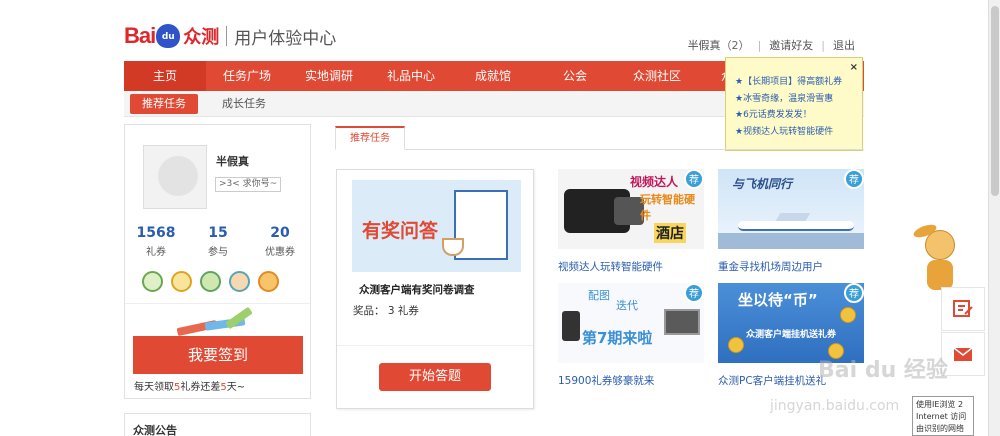 The width and height of the screenshot is (1000, 436). Describe the element at coordinates (657, 76) in the screenshot. I see `nav-community: 众测社区` at that location.